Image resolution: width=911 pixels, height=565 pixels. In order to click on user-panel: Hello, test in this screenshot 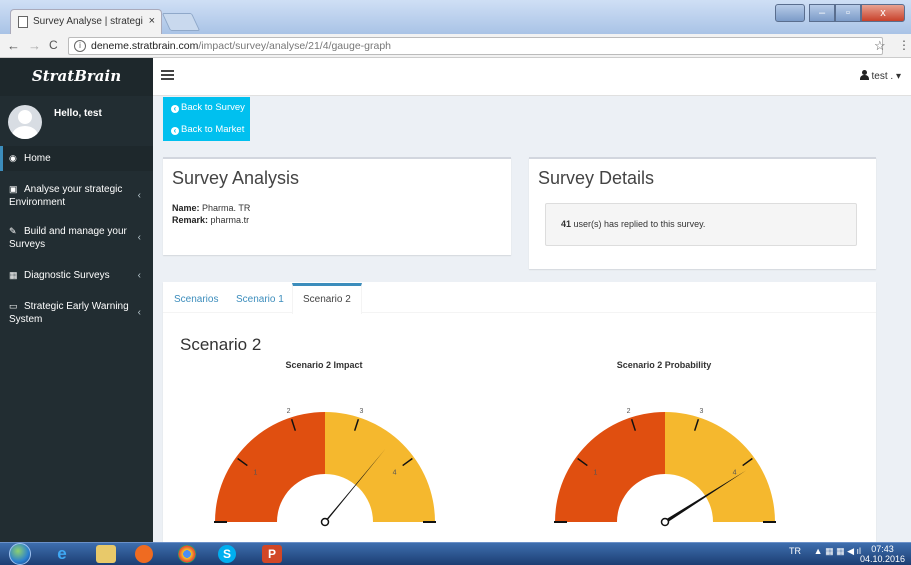, I will do `click(76, 121)`.